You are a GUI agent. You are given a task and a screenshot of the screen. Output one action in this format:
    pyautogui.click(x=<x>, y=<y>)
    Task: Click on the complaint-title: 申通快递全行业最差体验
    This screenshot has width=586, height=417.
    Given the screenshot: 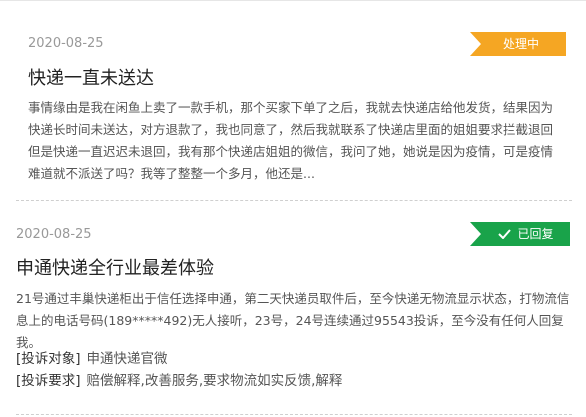 What is the action you would take?
    pyautogui.click(x=115, y=267)
    